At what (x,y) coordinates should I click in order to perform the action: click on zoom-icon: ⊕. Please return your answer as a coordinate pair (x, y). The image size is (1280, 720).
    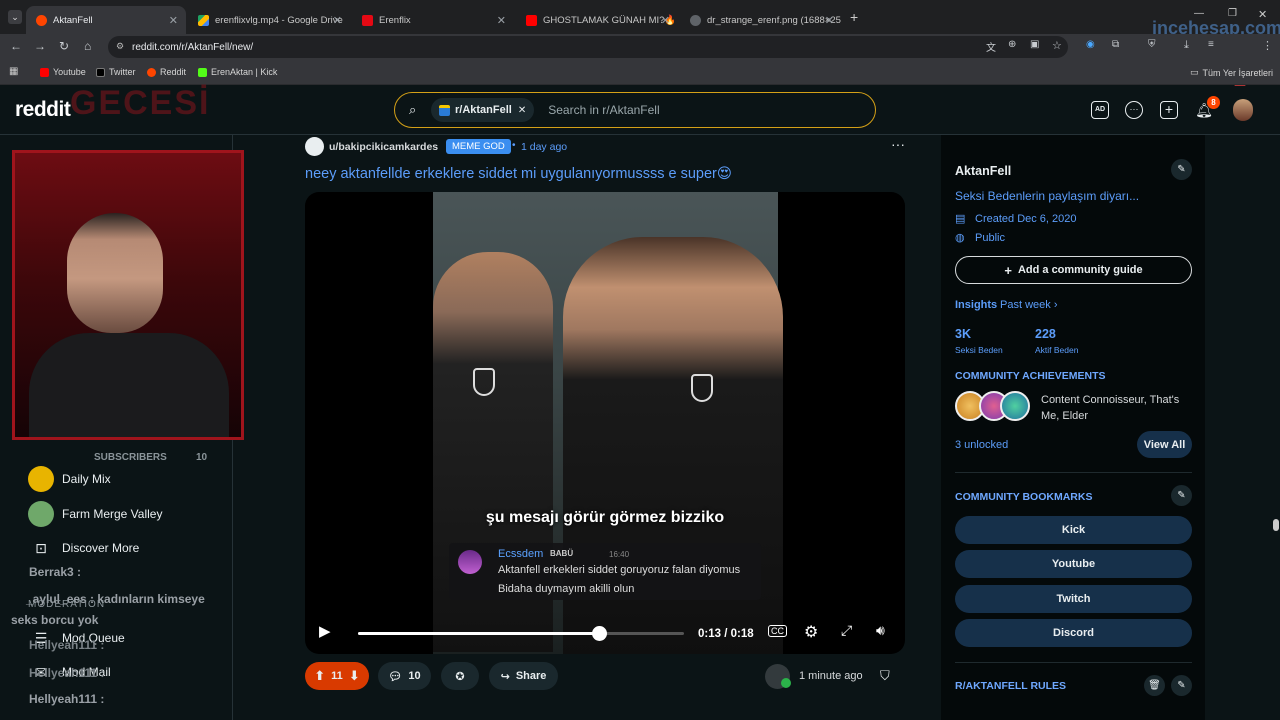
    Looking at the image, I should click on (1012, 44).